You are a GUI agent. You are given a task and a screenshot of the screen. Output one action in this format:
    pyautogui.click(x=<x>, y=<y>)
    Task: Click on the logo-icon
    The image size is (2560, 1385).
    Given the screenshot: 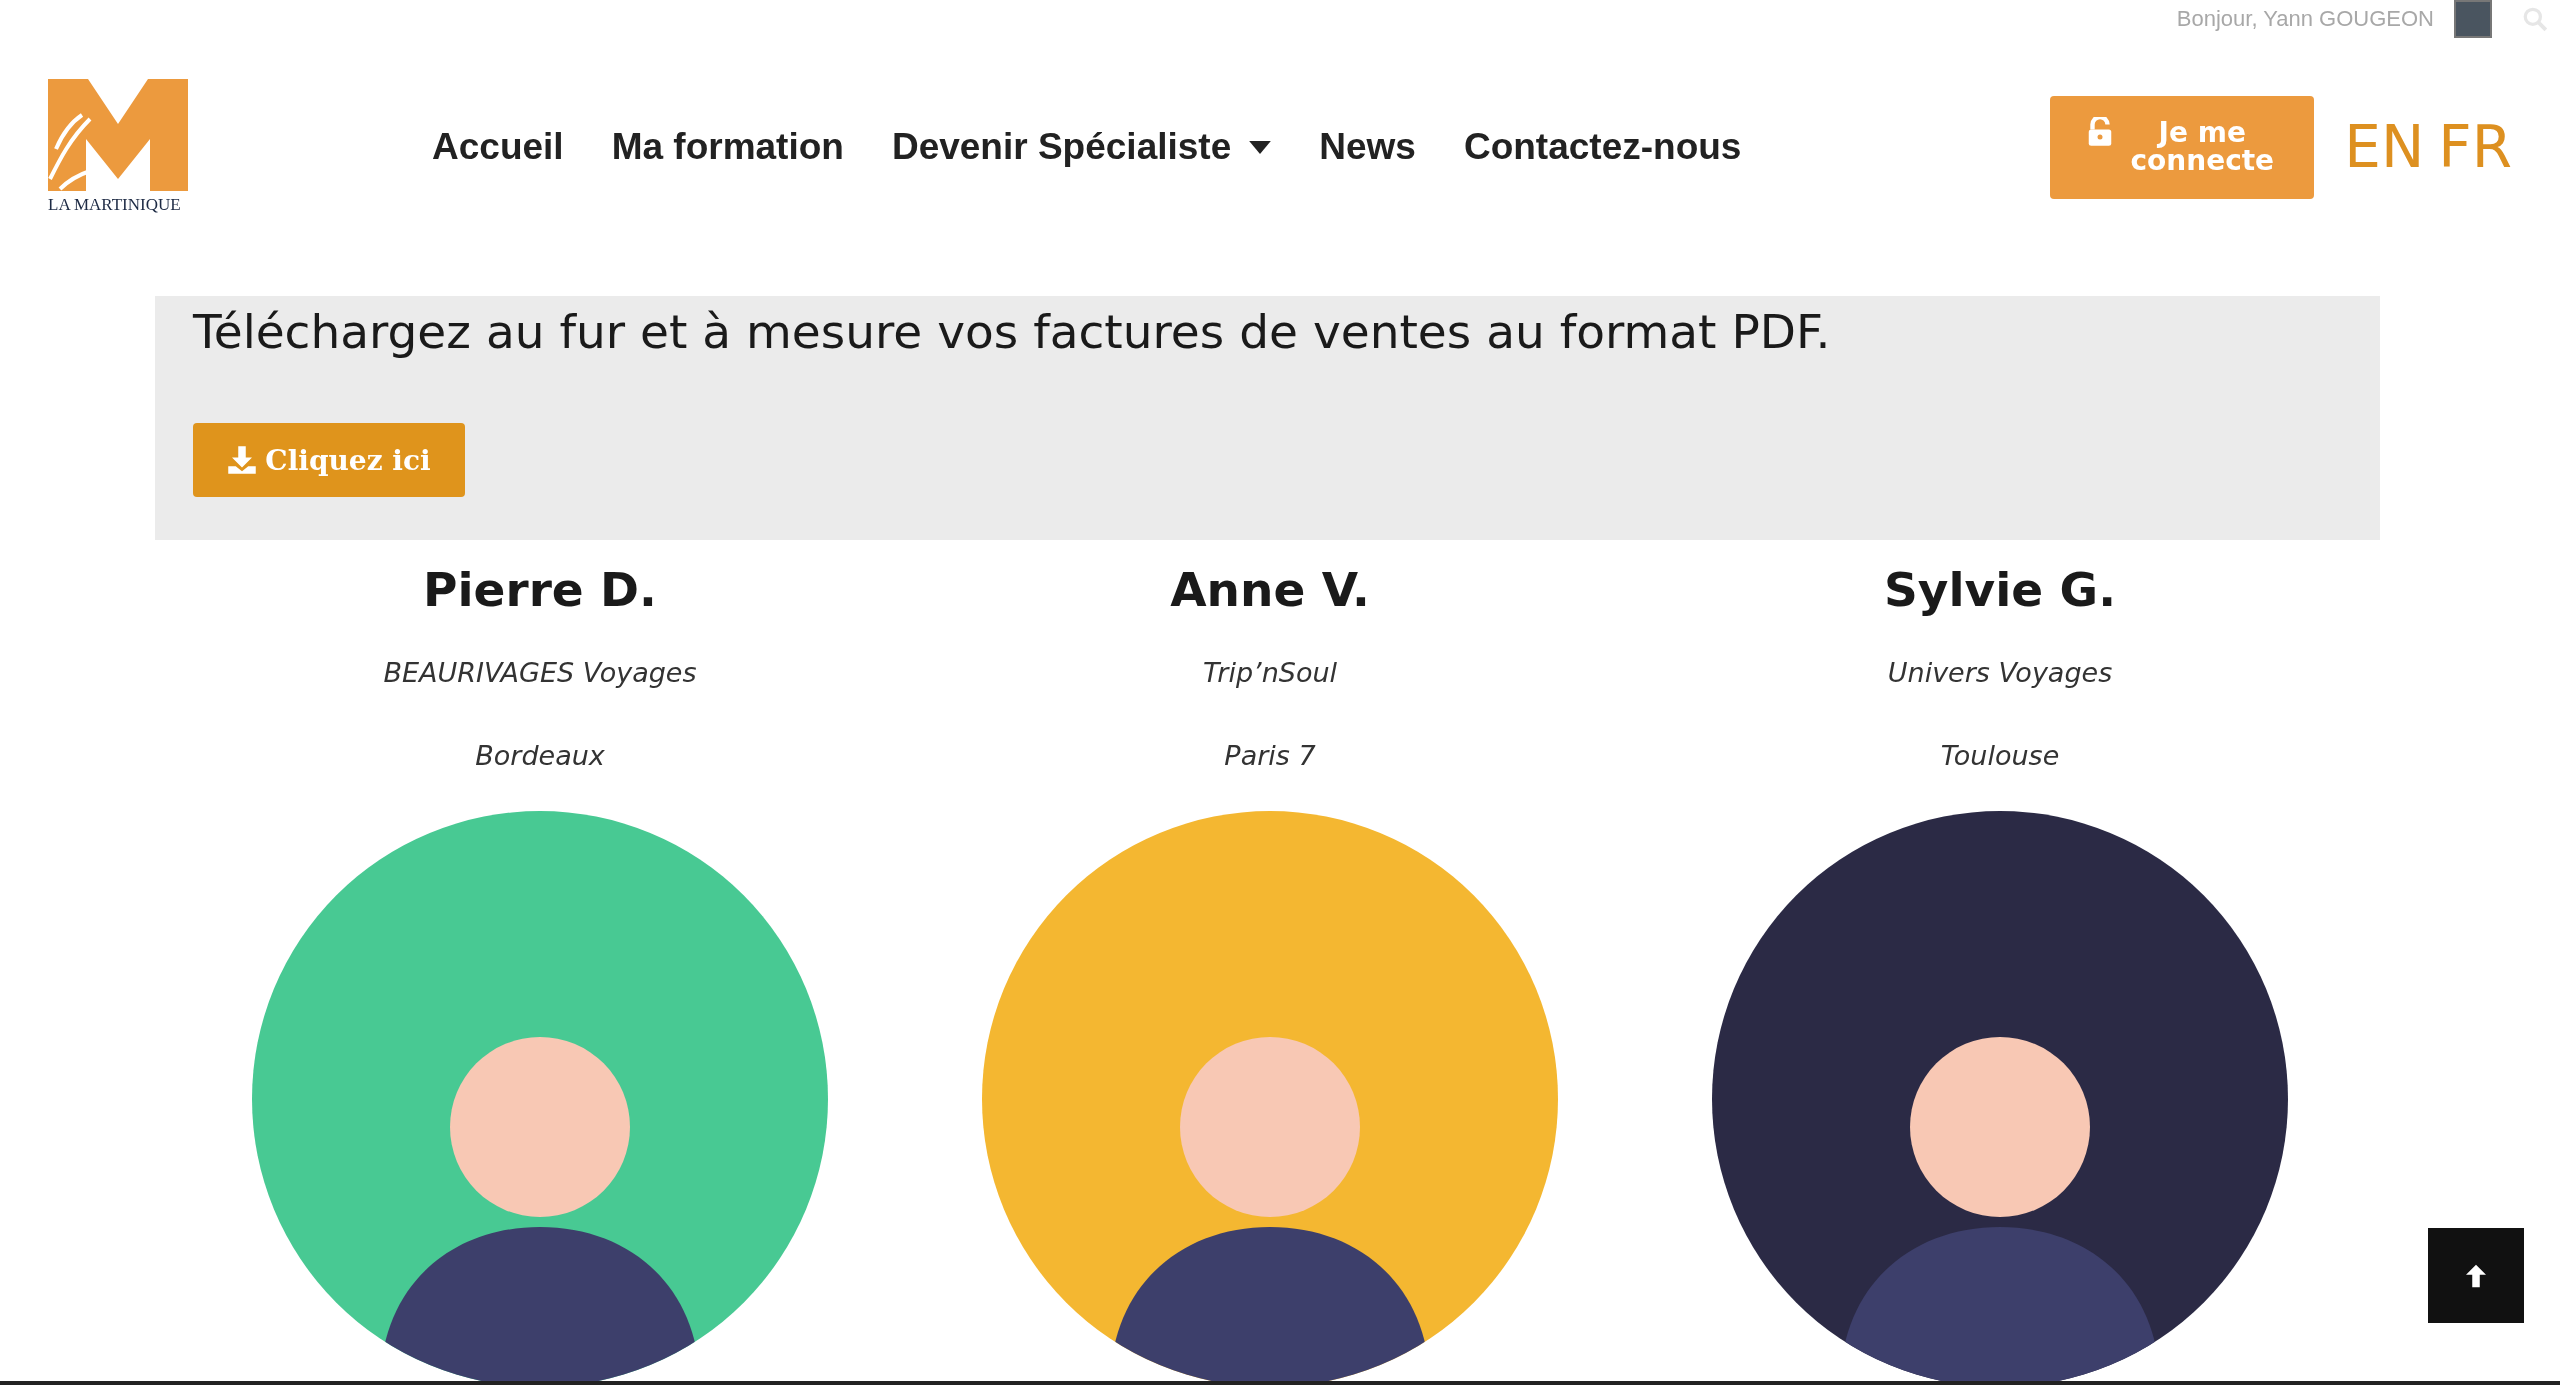 What is the action you would take?
    pyautogui.click(x=118, y=135)
    